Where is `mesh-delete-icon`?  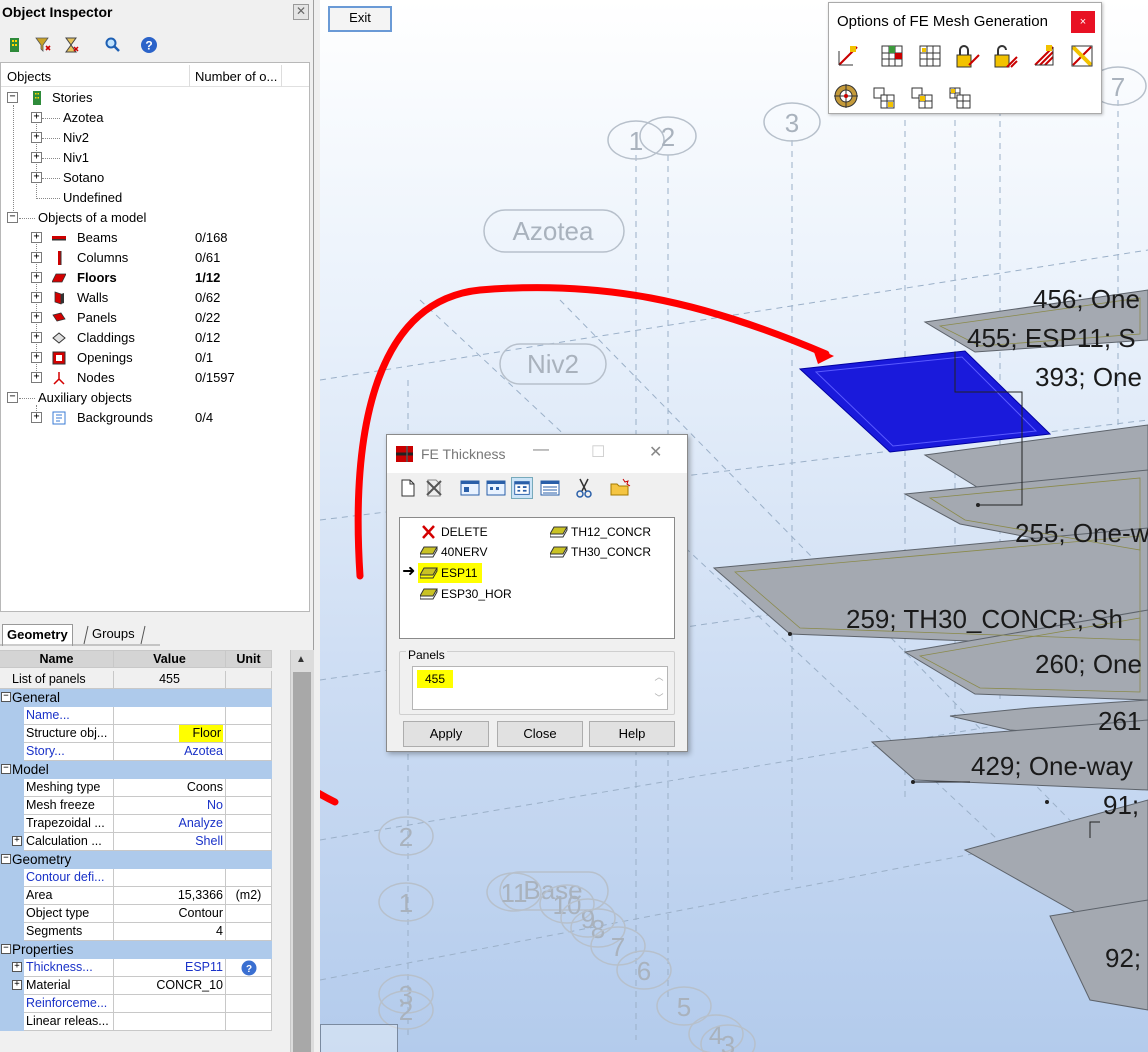
mesh-delete-icon is located at coordinates (1082, 56).